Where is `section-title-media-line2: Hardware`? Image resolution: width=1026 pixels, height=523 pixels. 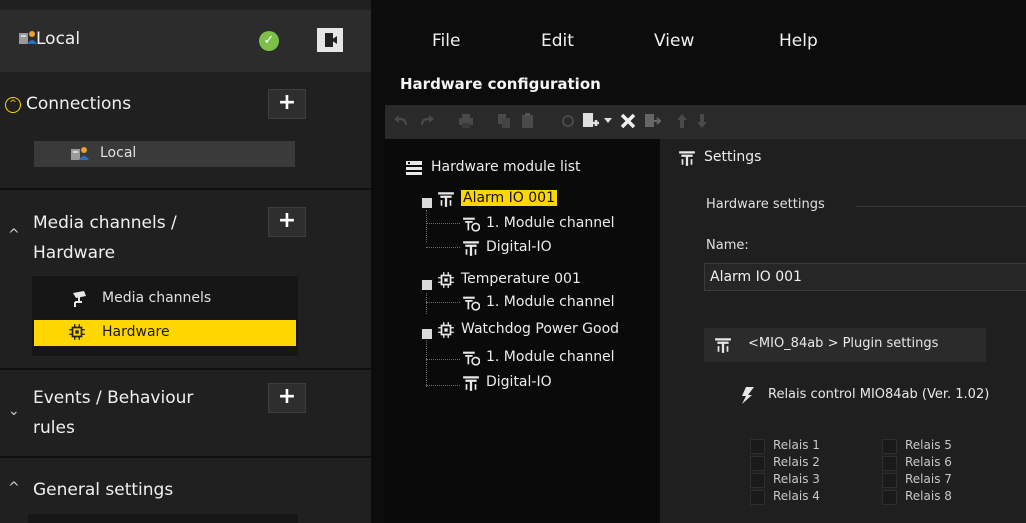
section-title-media-line2: Hardware is located at coordinates (74, 253).